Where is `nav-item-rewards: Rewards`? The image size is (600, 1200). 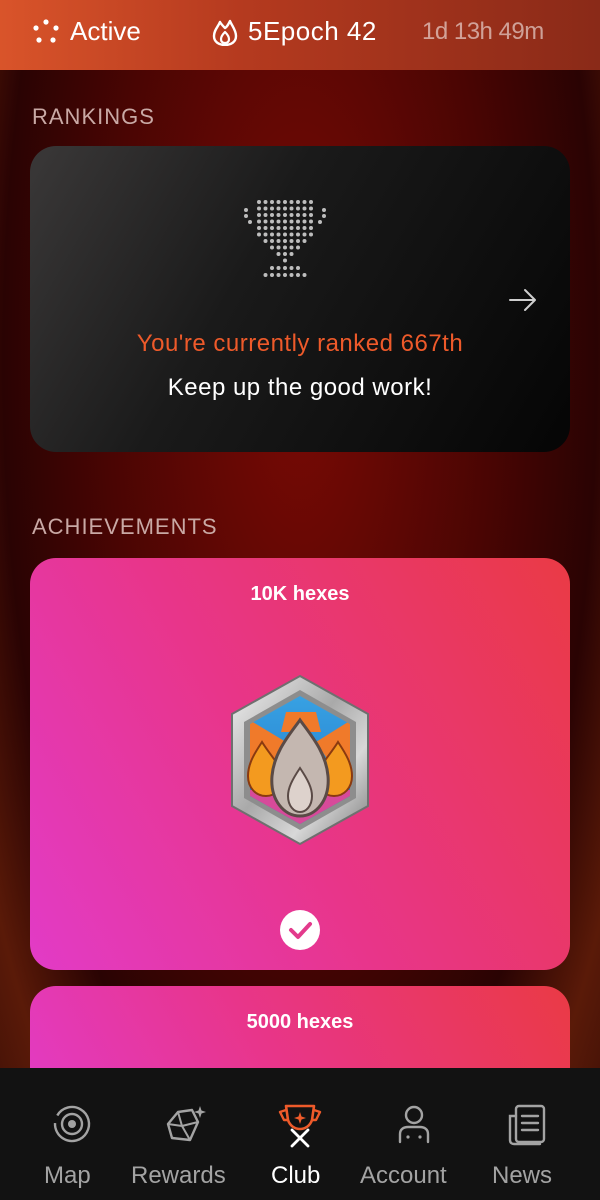
nav-item-rewards: Rewards is located at coordinates (186, 1134).